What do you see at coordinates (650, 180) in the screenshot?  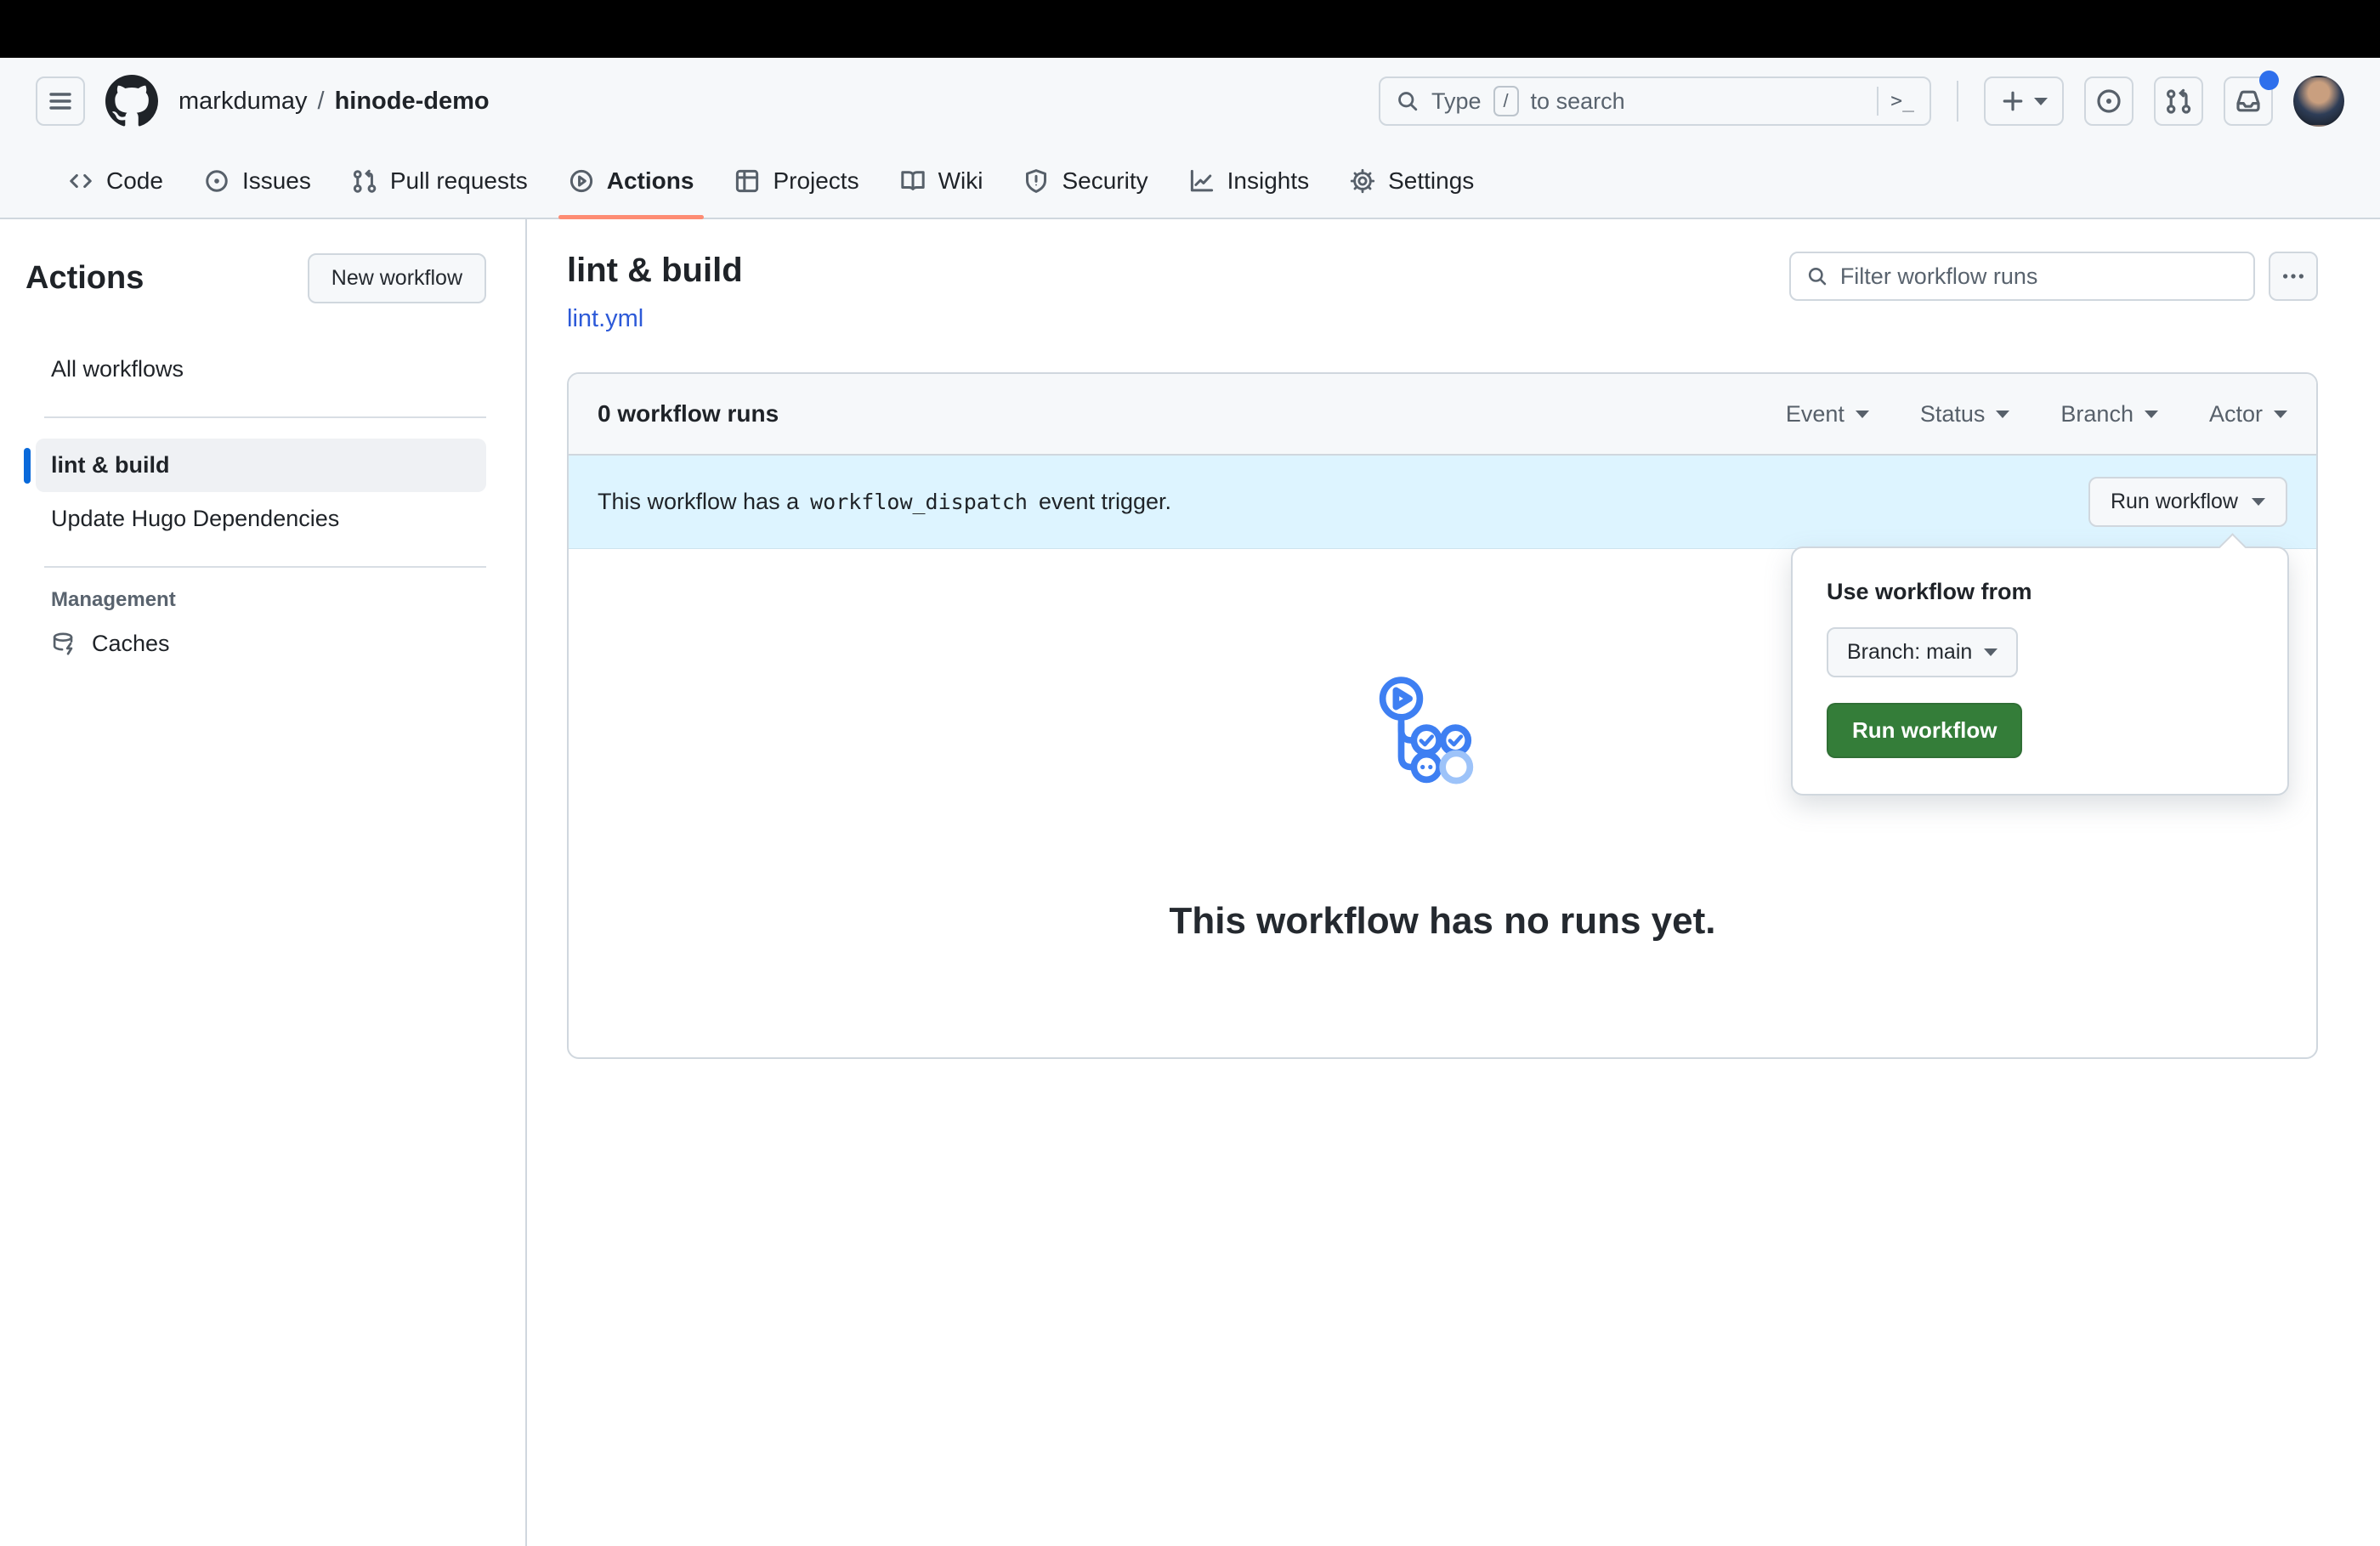 I see `tab-label: Actions` at bounding box center [650, 180].